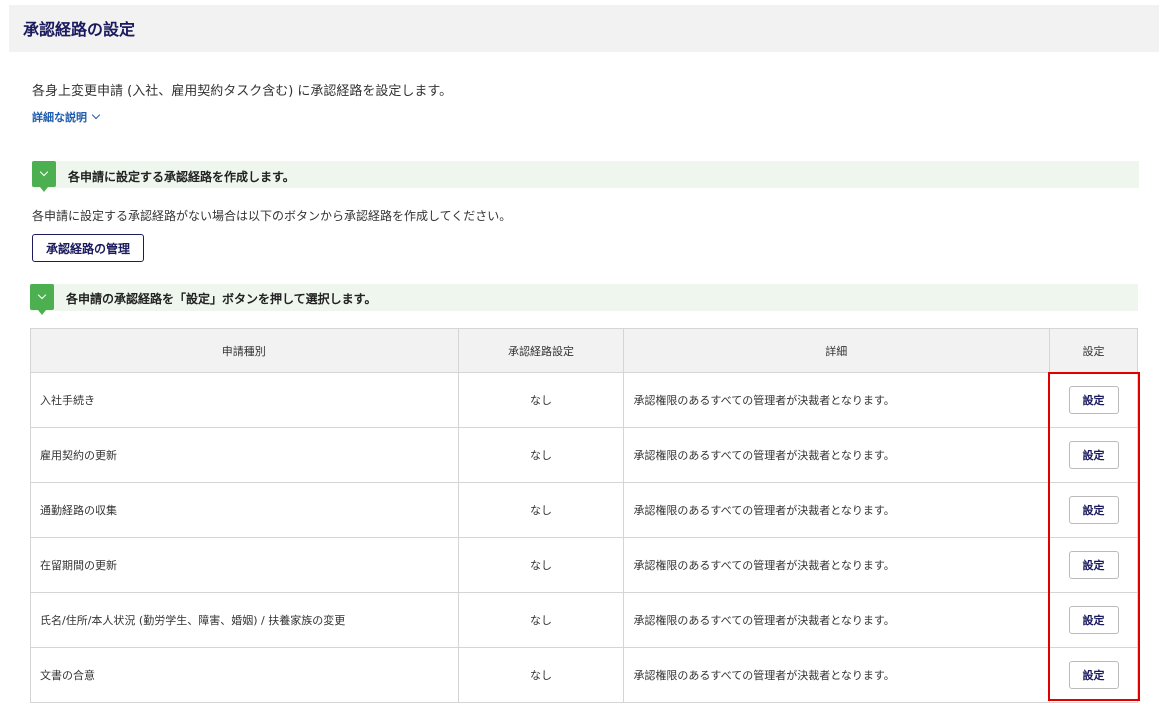 This screenshot has width=1169, height=707. Describe the element at coordinates (244, 565) in the screenshot. I see `cell-type: 在留期間の更新` at that location.